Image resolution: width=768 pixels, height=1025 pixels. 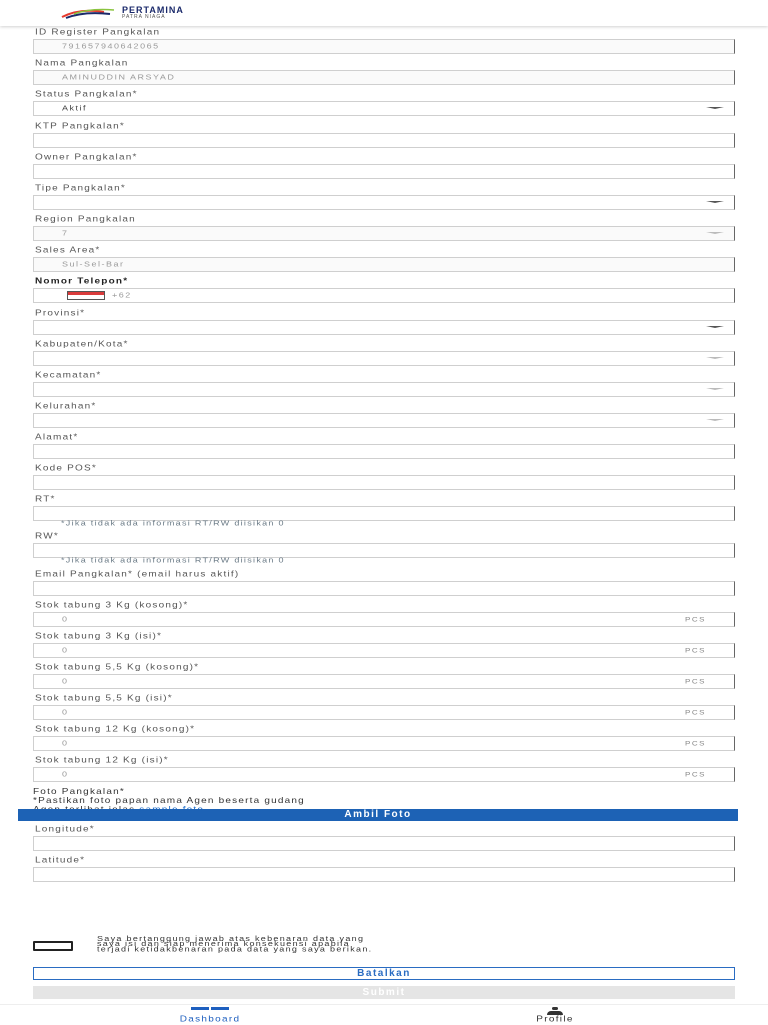 I want to click on stok-label: Stok tabung 3 Kg (kosong)*, so click(x=112, y=606).